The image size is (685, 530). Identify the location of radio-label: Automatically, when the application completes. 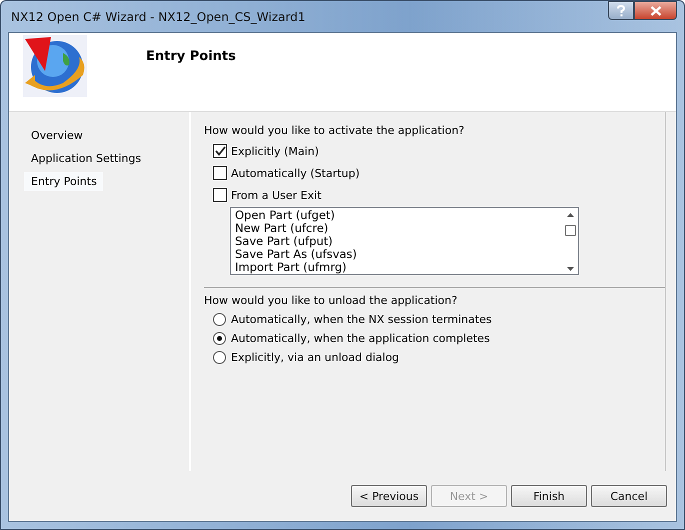
(360, 338).